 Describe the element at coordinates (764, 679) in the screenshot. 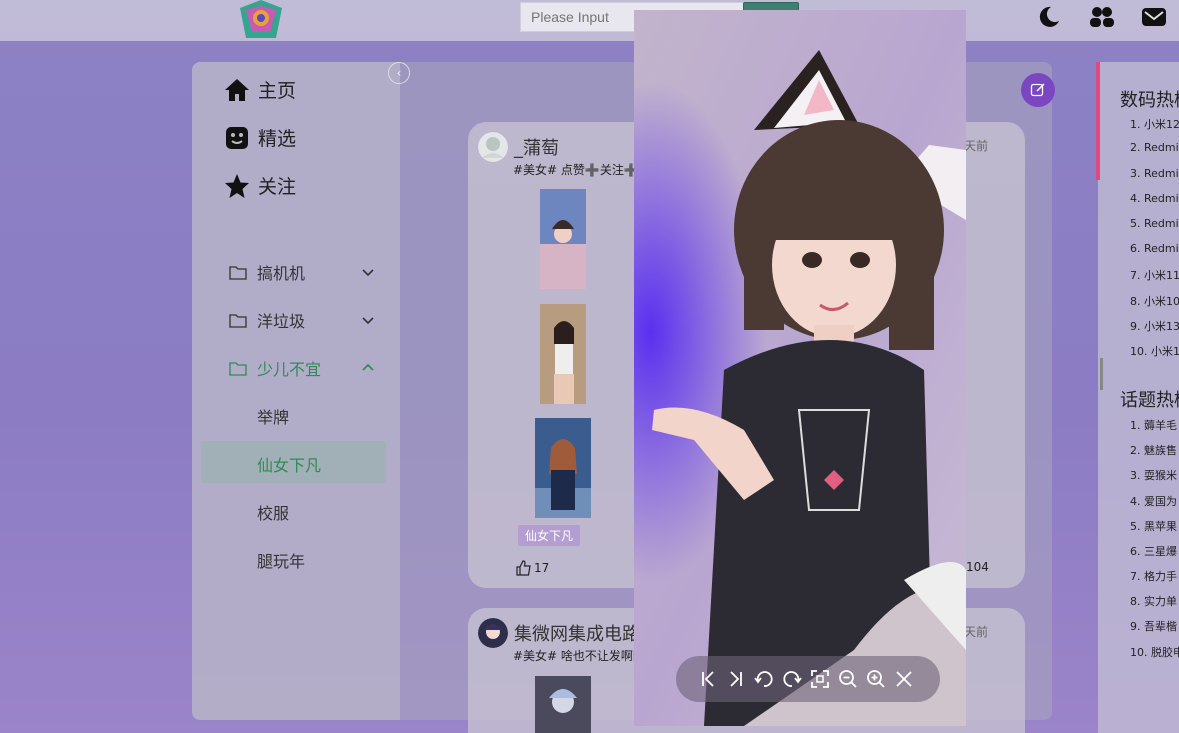

I see `rotate-left-icon` at that location.